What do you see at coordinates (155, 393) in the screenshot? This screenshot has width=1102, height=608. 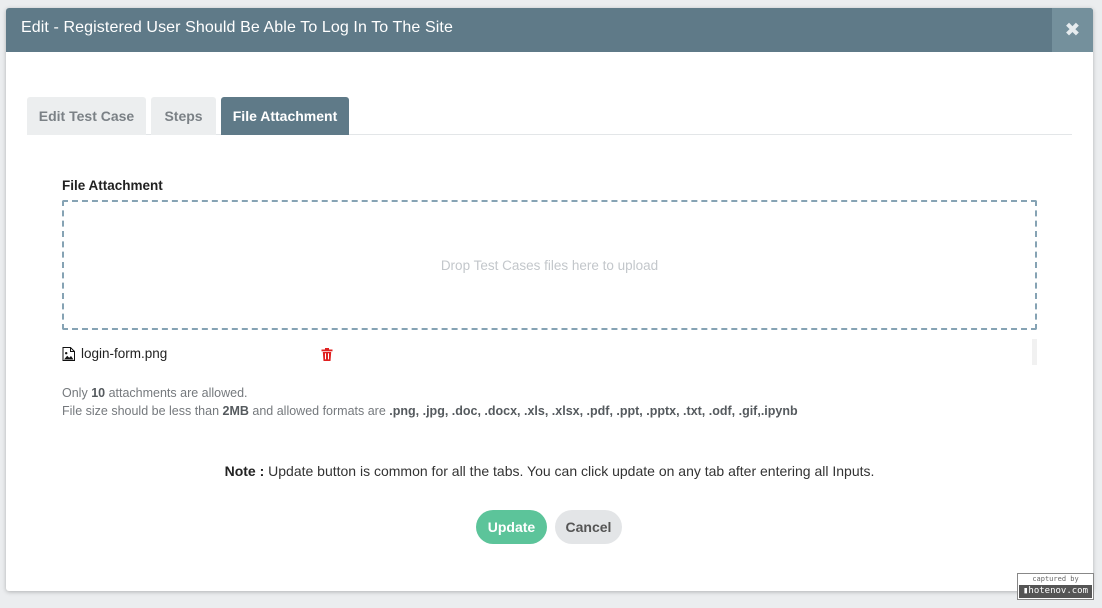 I see `attachment-count-limit: Only 10 attachments are allowed.` at bounding box center [155, 393].